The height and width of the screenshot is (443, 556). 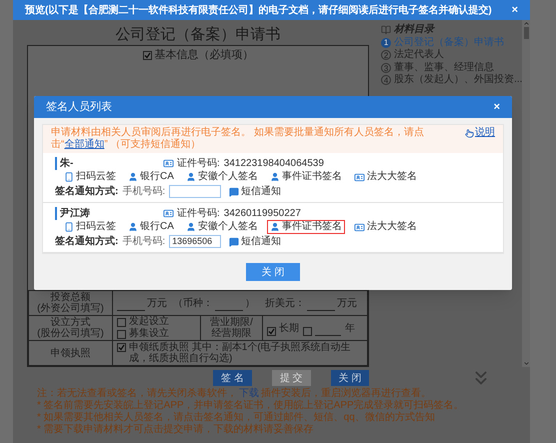 What do you see at coordinates (526, 23) in the screenshot?
I see `scroll-up-icon` at bounding box center [526, 23].